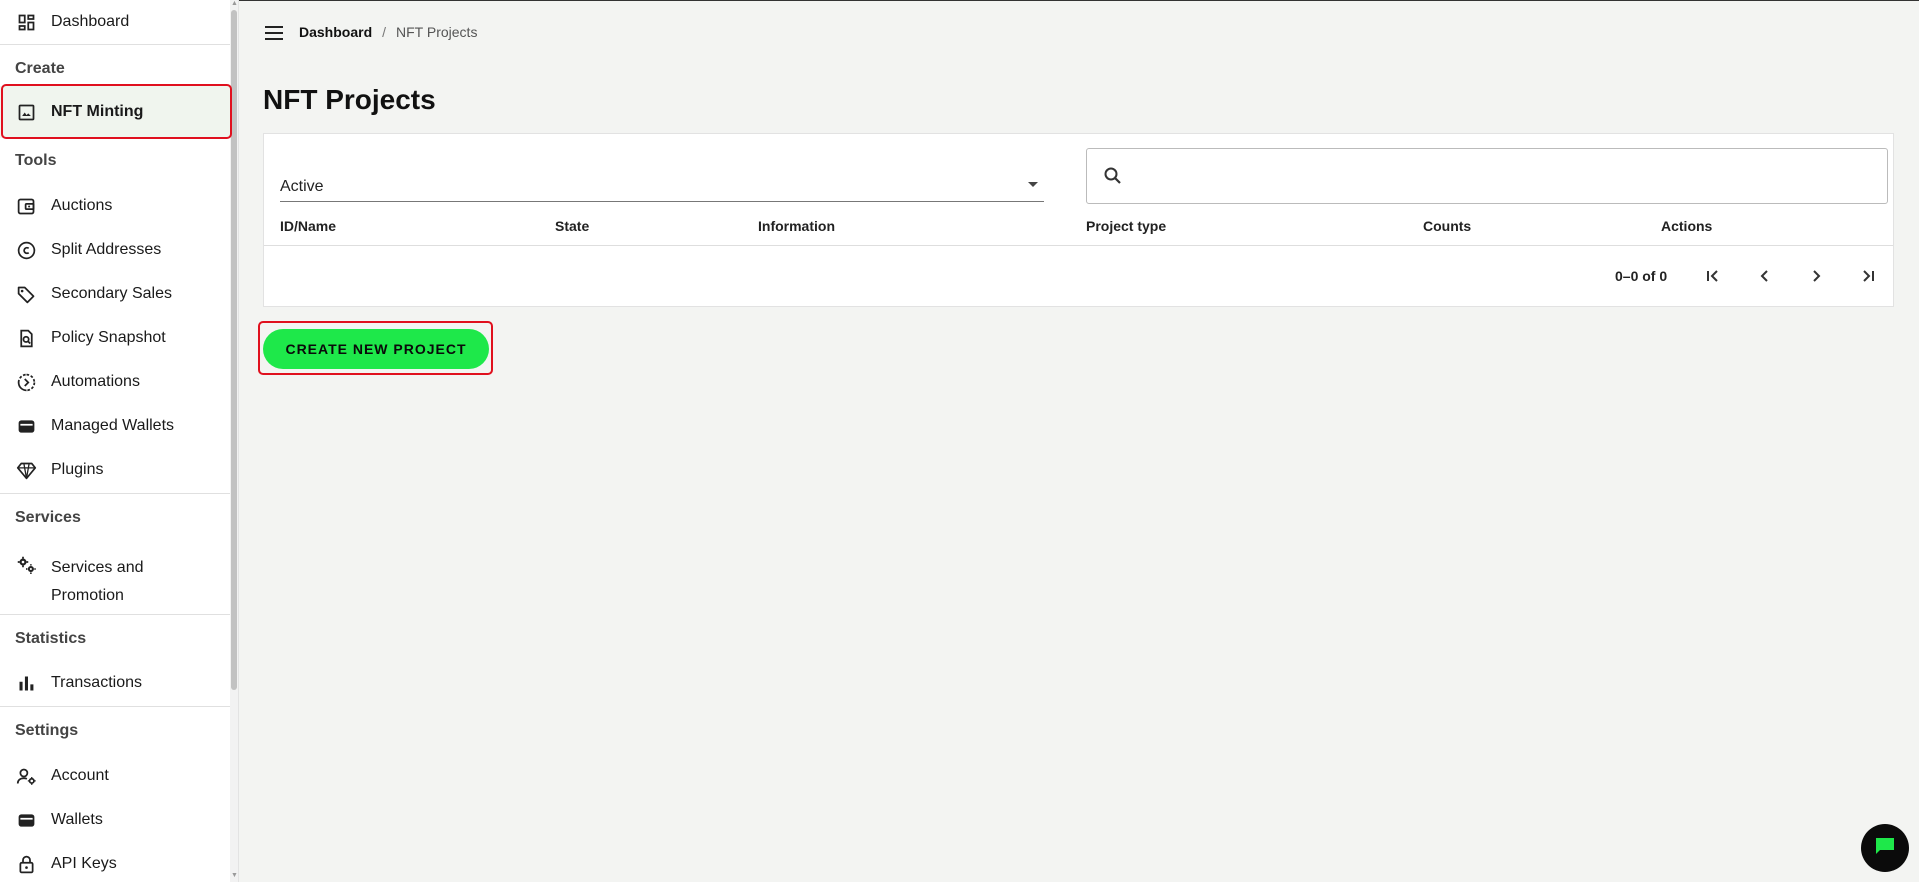 The width and height of the screenshot is (1919, 882). What do you see at coordinates (26, 22) in the screenshot?
I see `dashboard-icon` at bounding box center [26, 22].